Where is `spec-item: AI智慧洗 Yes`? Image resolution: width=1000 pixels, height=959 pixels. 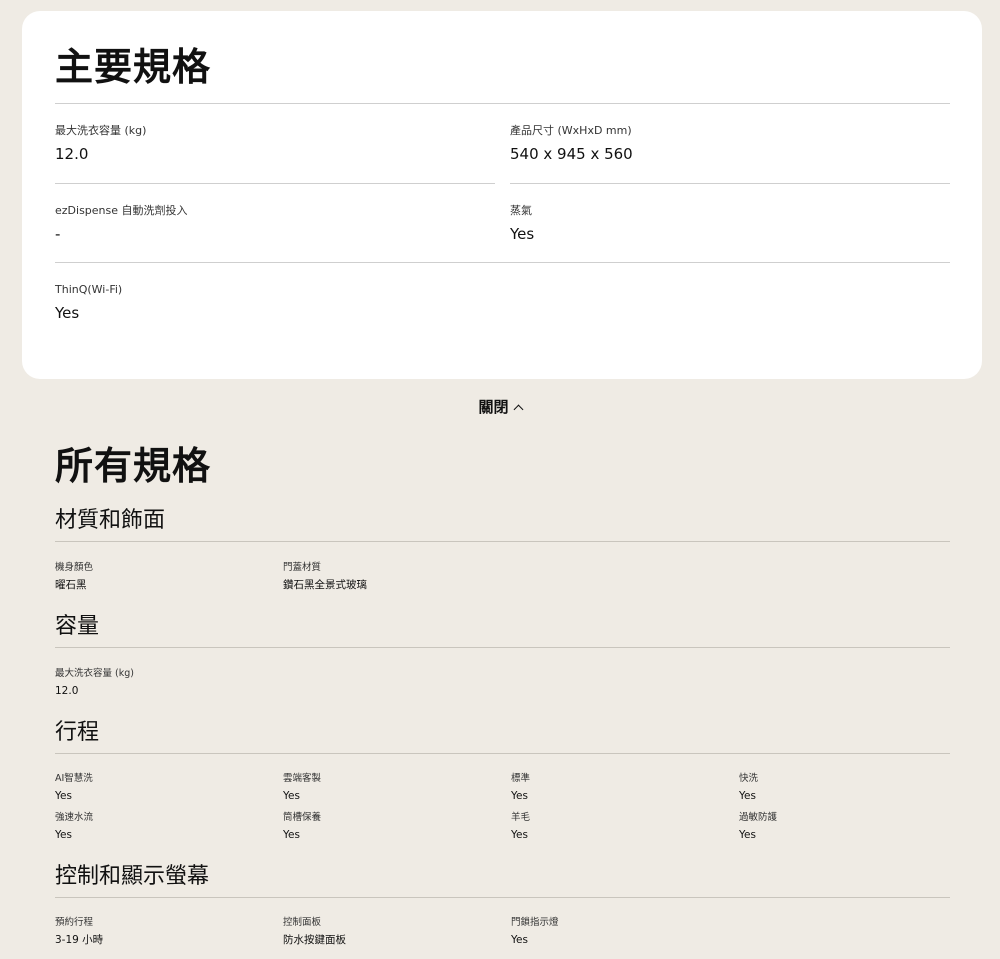
spec-item: AI智慧洗 Yes is located at coordinates (165, 788).